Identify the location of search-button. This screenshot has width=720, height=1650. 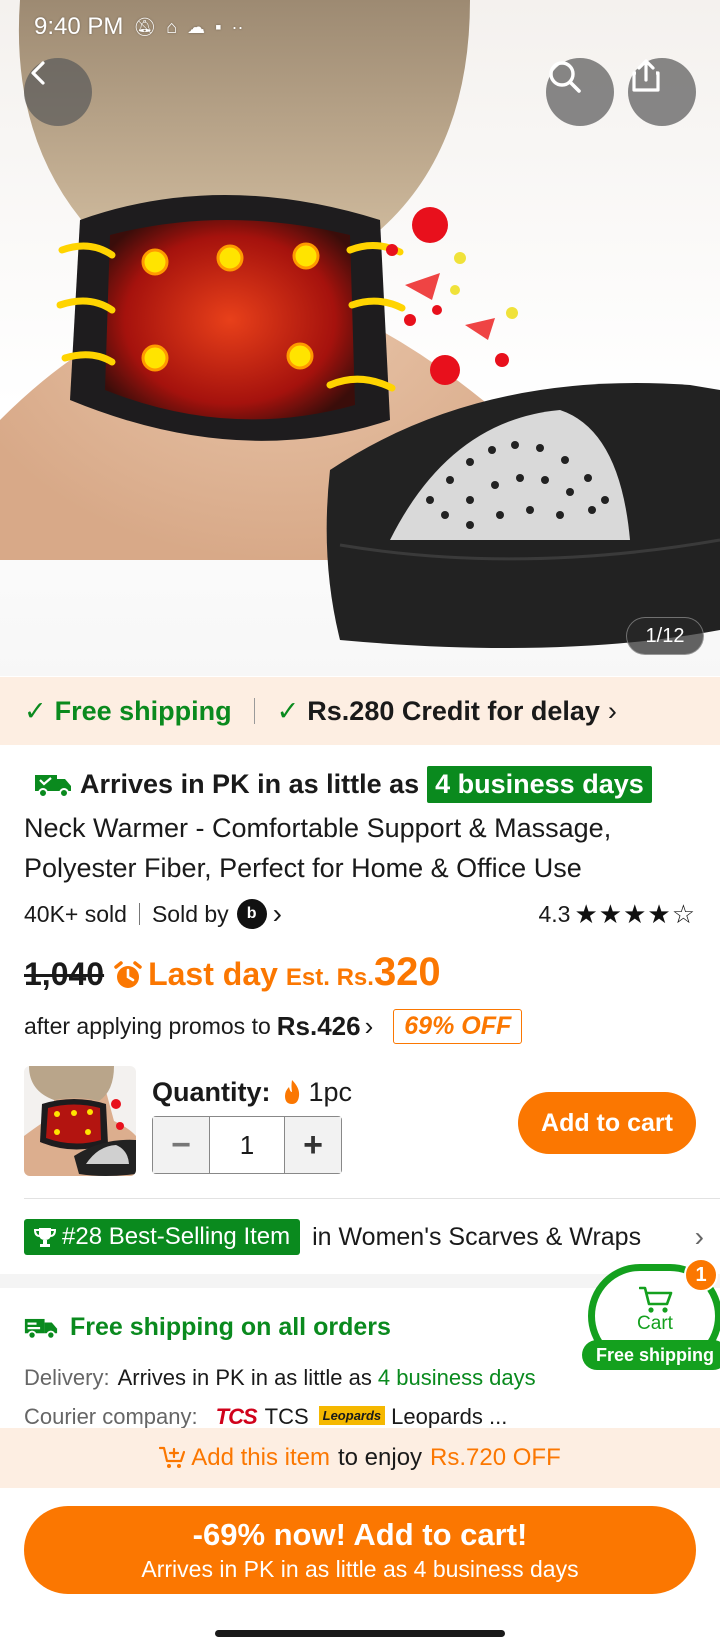
(580, 92).